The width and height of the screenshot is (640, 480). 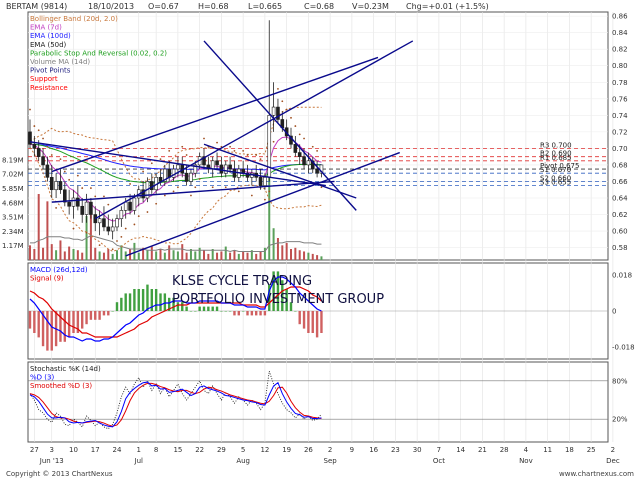 What do you see at coordinates (439, 461) in the screenshot?
I see `x-tick-month: Oct` at bounding box center [439, 461].